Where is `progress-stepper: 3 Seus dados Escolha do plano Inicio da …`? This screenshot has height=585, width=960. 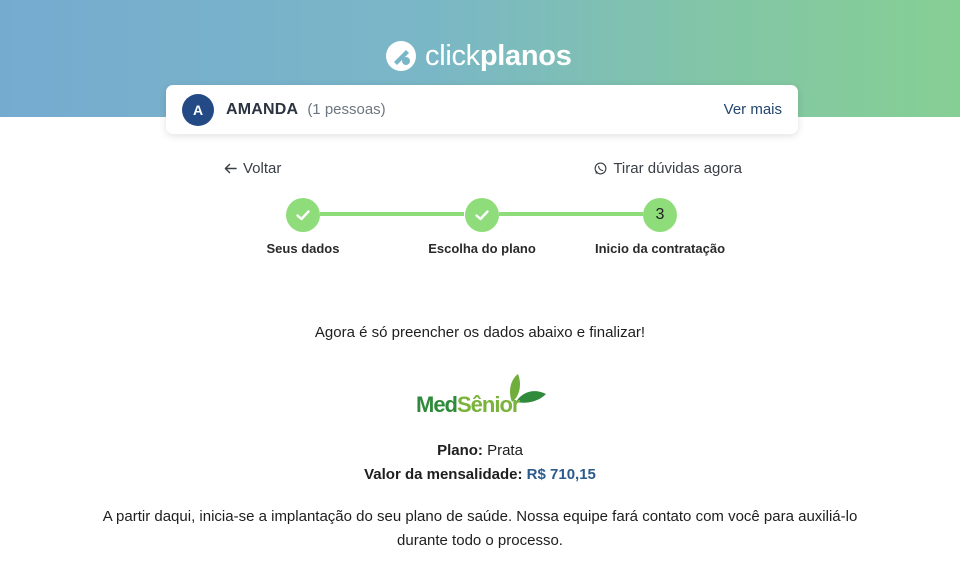 progress-stepper: 3 Seus dados Escolha do plano Inicio da … is located at coordinates (480, 230).